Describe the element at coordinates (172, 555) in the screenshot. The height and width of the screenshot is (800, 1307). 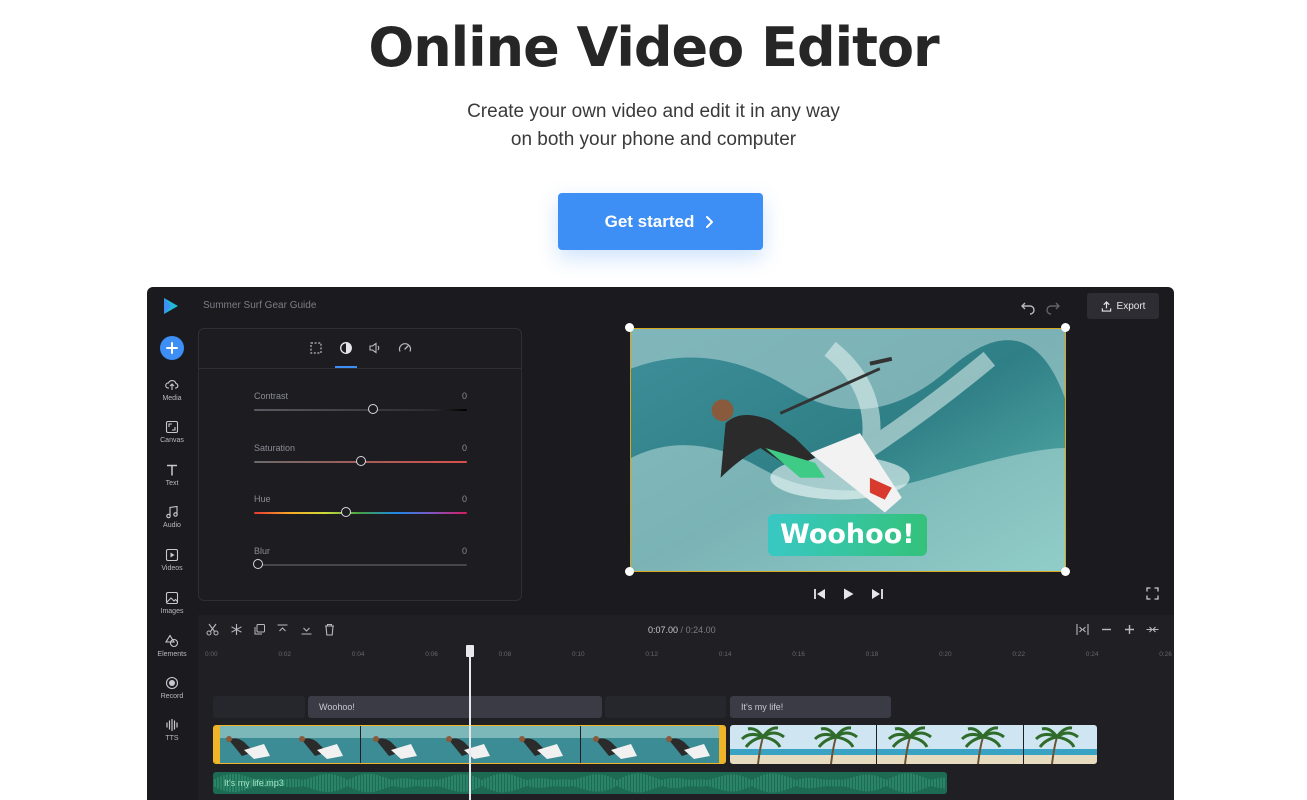
I see `video-icon` at that location.